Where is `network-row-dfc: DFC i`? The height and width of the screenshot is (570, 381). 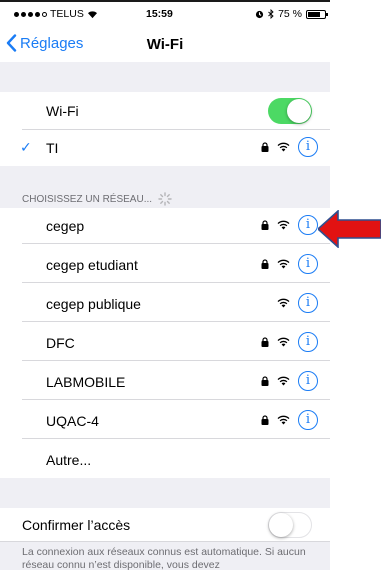
network-row-dfc: DFC i is located at coordinates (165, 343).